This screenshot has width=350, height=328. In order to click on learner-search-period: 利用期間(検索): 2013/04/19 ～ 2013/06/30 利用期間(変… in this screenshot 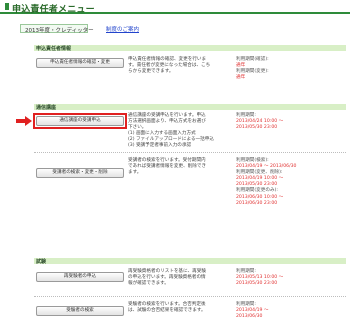, I will do `click(281, 182)`.